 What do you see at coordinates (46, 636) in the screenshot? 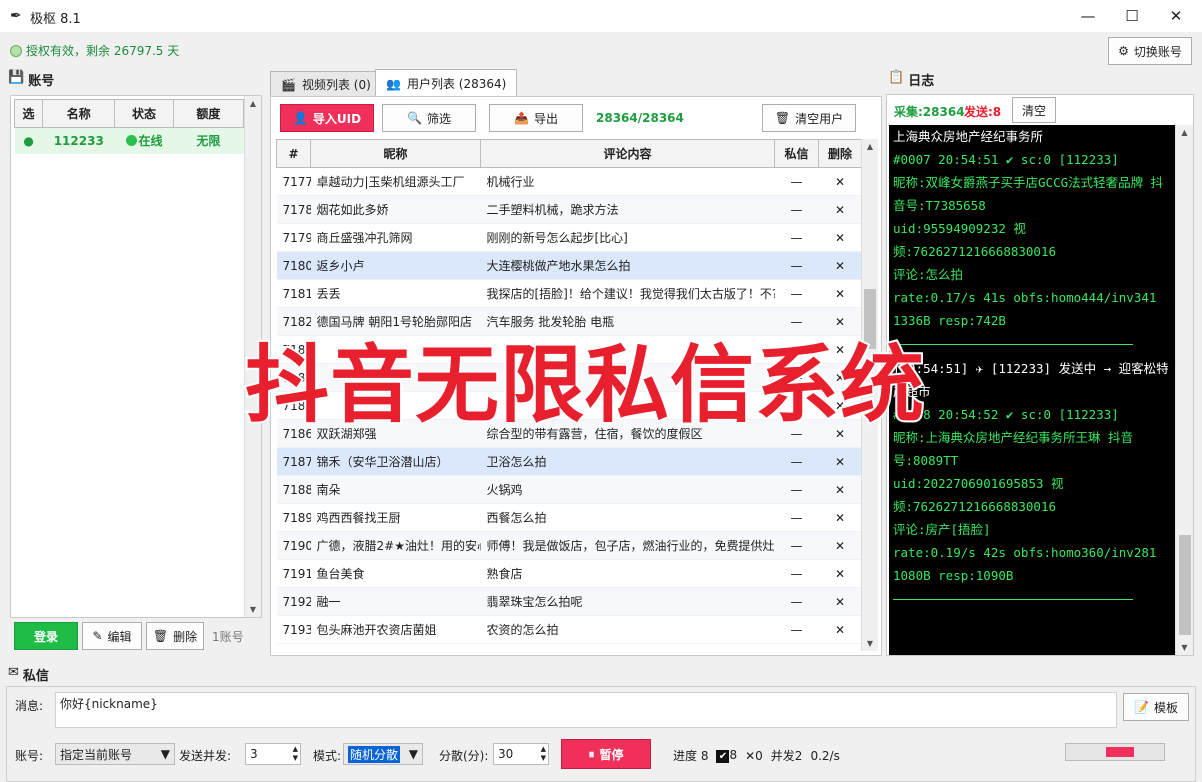
I see `login-button: 登录` at bounding box center [46, 636].